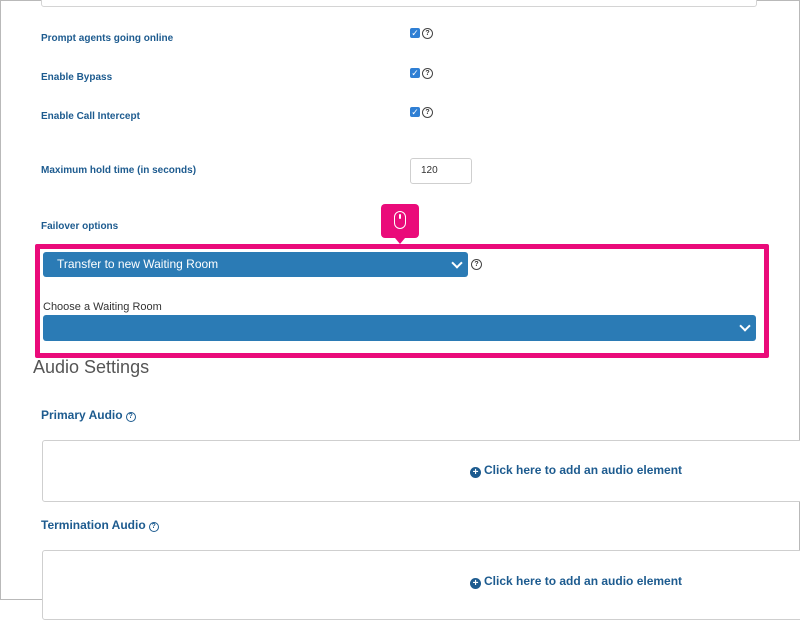  What do you see at coordinates (400, 220) in the screenshot?
I see `mouse-icon` at bounding box center [400, 220].